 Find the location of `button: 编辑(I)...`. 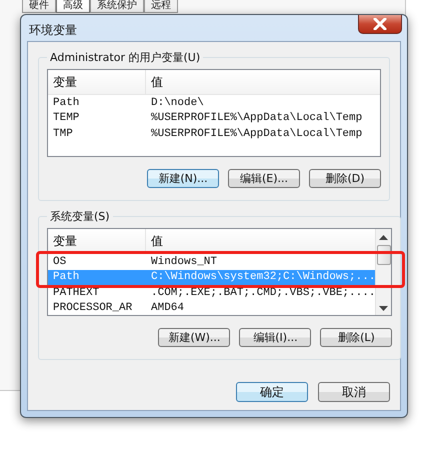

button: 编辑(I)... is located at coordinates (275, 337).